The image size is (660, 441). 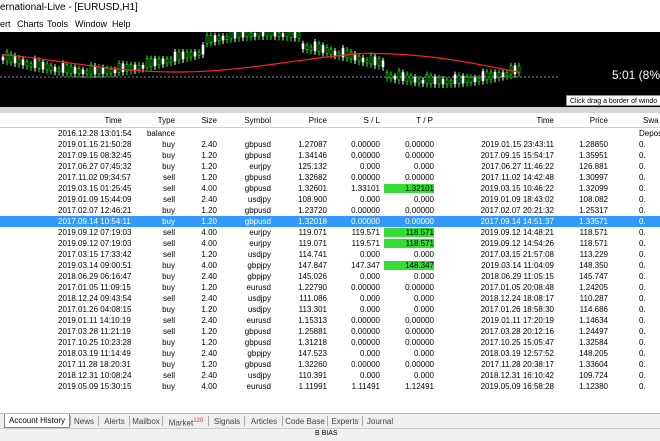 I want to click on menu-window: Window, so click(x=91, y=24).